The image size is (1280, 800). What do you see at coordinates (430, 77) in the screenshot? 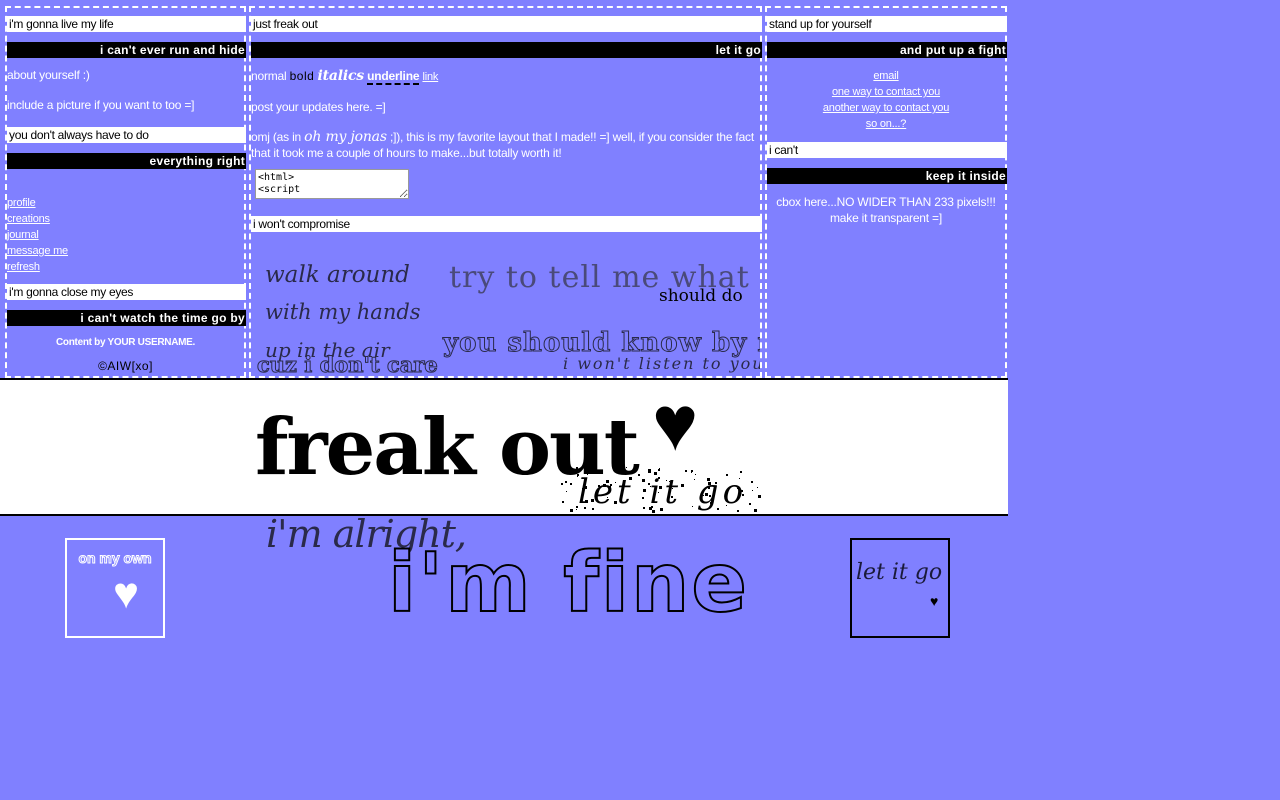
I see `format-link: link` at bounding box center [430, 77].